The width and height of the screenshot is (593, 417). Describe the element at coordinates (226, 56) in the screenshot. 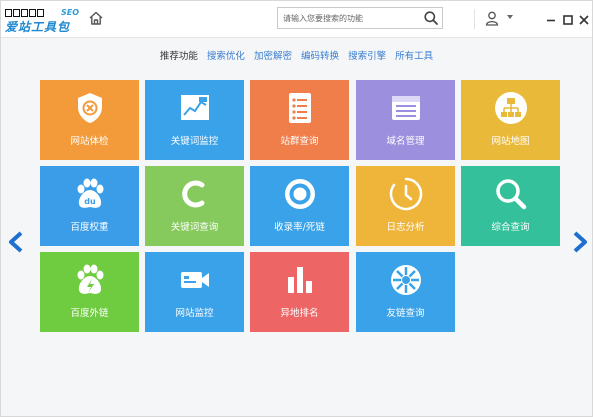

I see `nav-item-search-optimization: 搜索优化` at that location.